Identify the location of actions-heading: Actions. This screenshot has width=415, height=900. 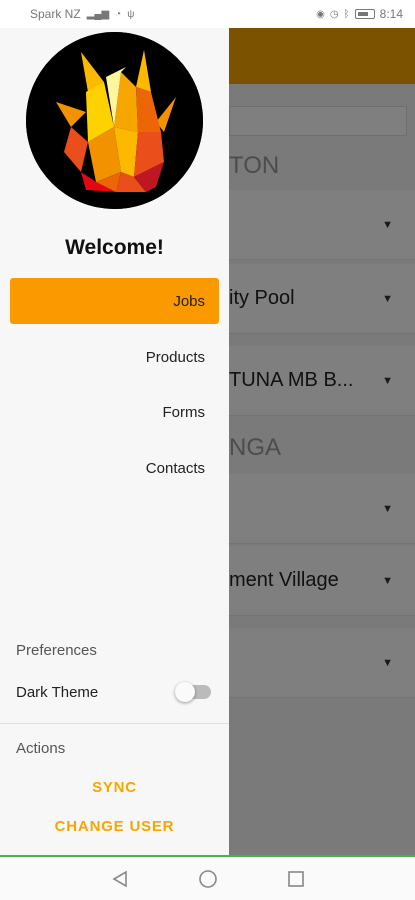
(41, 748).